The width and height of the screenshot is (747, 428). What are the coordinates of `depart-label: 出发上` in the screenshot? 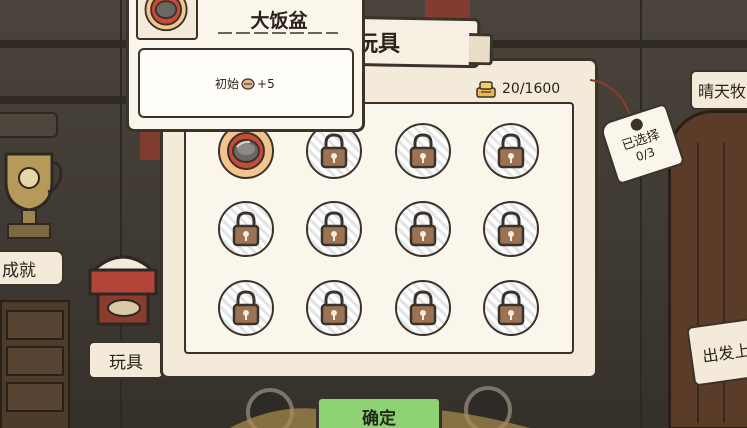 It's located at (724, 353).